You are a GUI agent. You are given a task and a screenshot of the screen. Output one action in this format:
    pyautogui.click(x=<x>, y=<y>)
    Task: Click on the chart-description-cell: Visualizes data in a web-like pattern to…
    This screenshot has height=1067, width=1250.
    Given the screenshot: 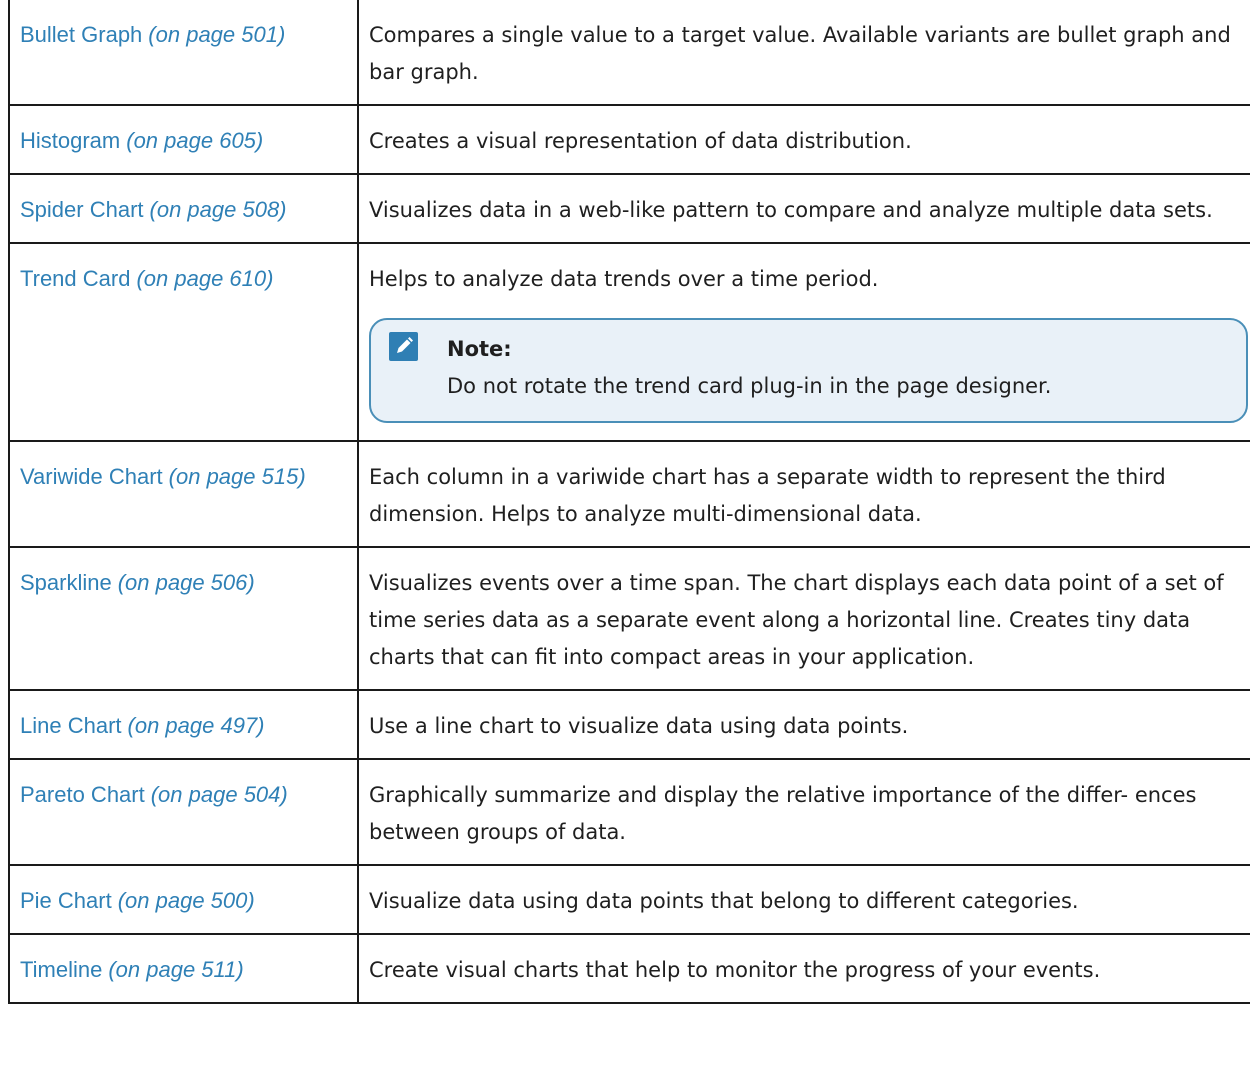 What is the action you would take?
    pyautogui.click(x=803, y=208)
    